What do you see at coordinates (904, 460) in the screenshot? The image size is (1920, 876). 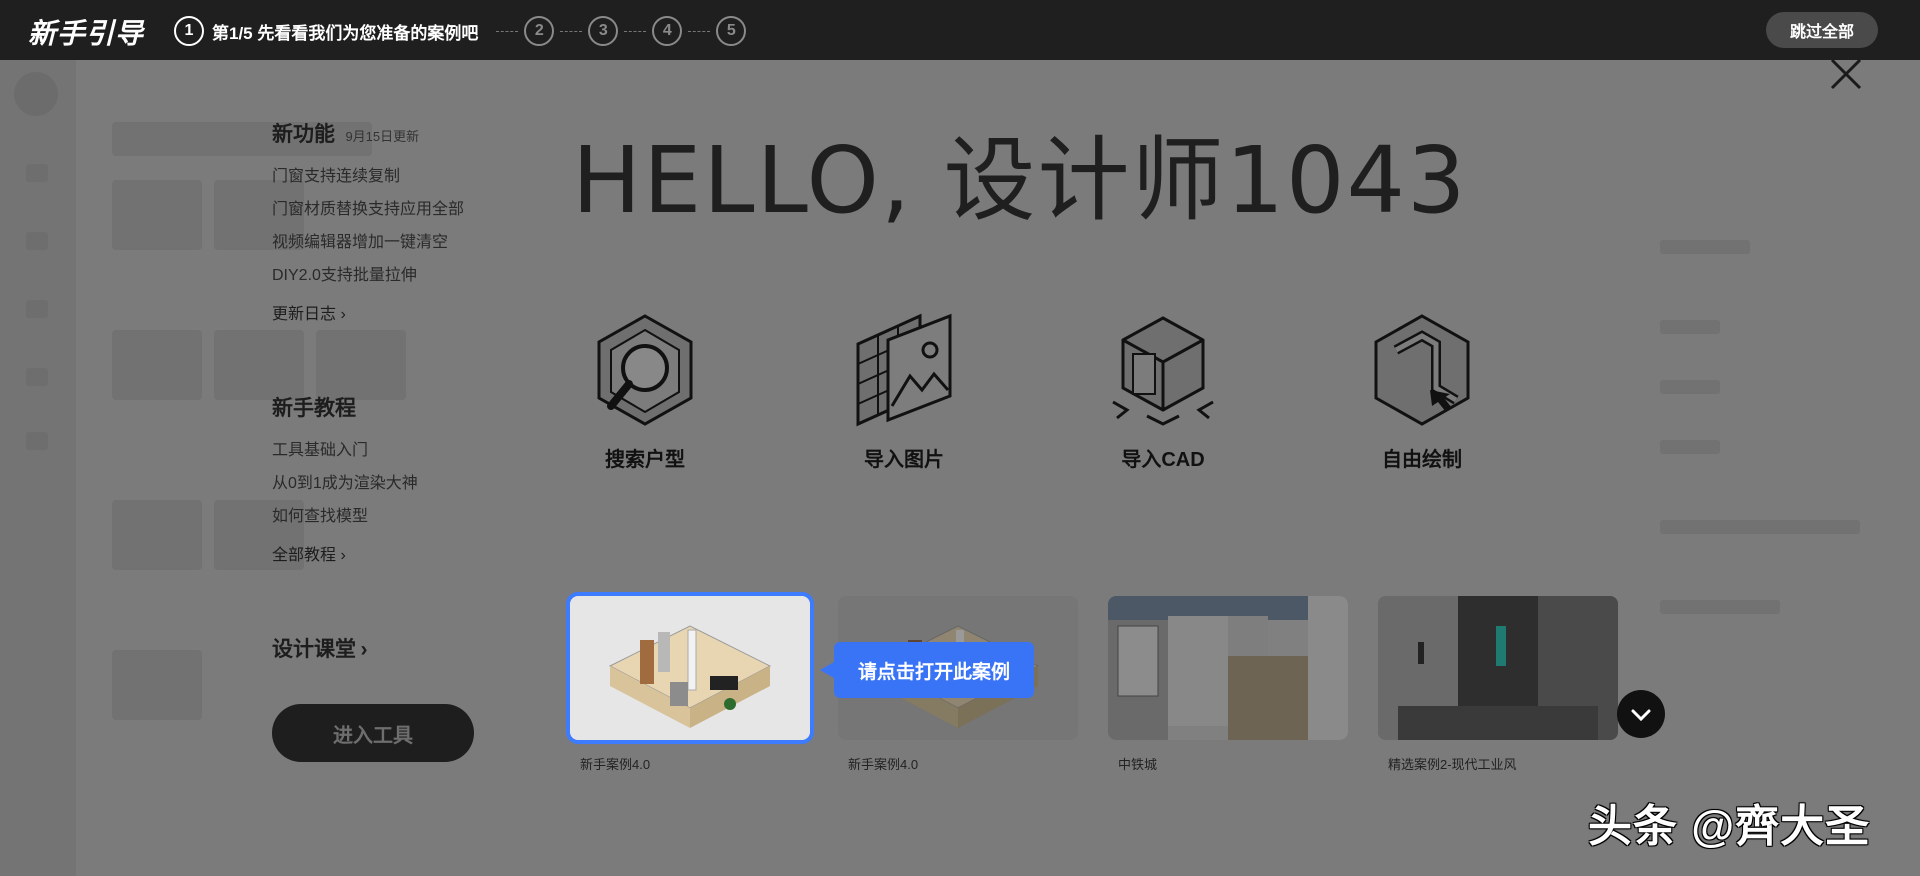 I see `import-image-label: 导入图片` at bounding box center [904, 460].